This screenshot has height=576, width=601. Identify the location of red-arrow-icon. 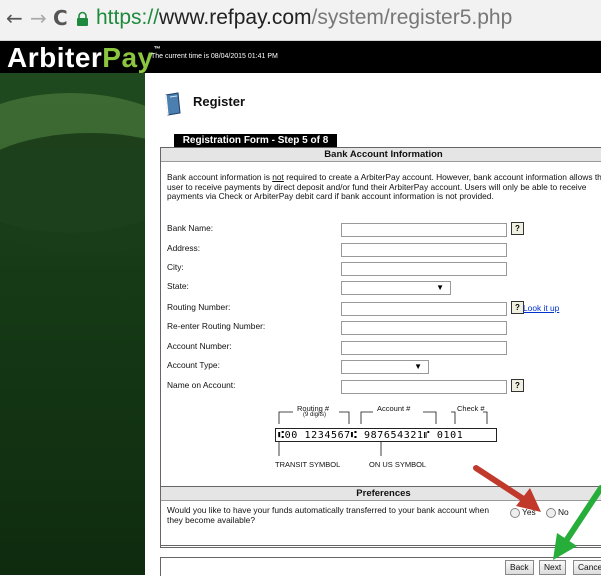
(507, 488).